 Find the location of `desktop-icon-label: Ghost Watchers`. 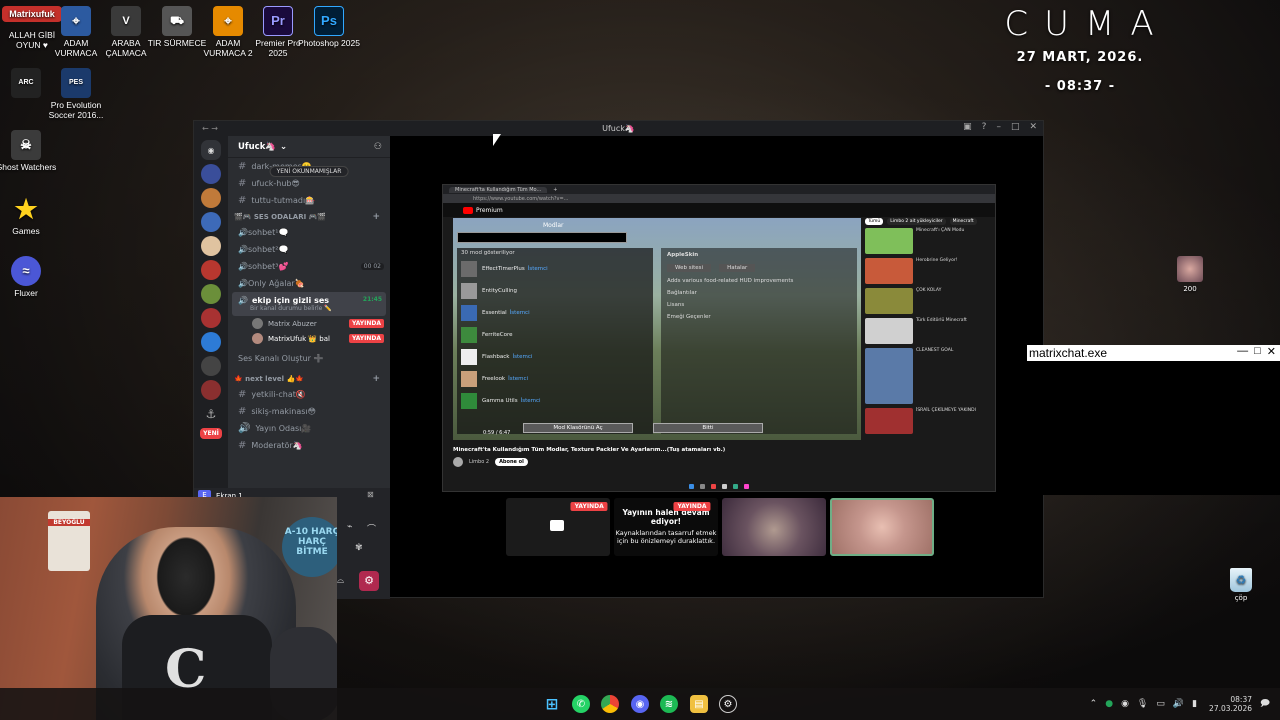

desktop-icon-label: Ghost Watchers is located at coordinates (28, 167).